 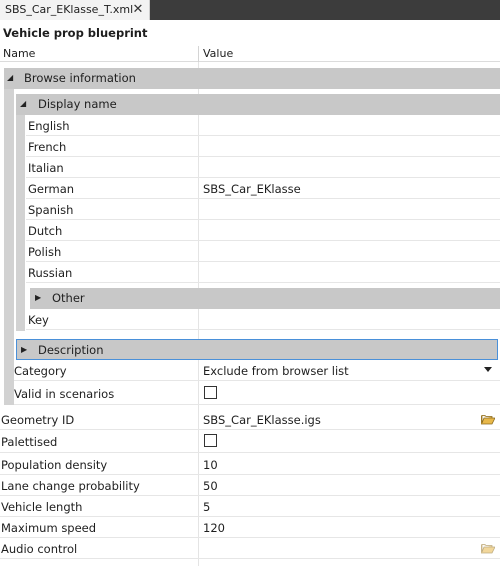 I want to click on group-other: ▶ Other, so click(x=265, y=298).